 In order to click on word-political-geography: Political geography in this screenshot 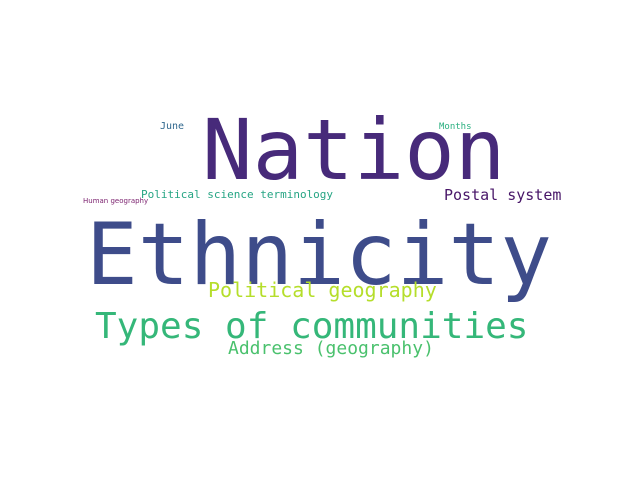, I will do `click(322, 290)`.